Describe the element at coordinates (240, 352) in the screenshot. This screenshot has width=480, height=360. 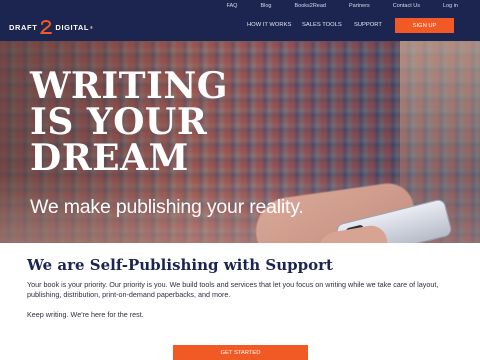
I see `get-started-button: GET STARTED` at that location.